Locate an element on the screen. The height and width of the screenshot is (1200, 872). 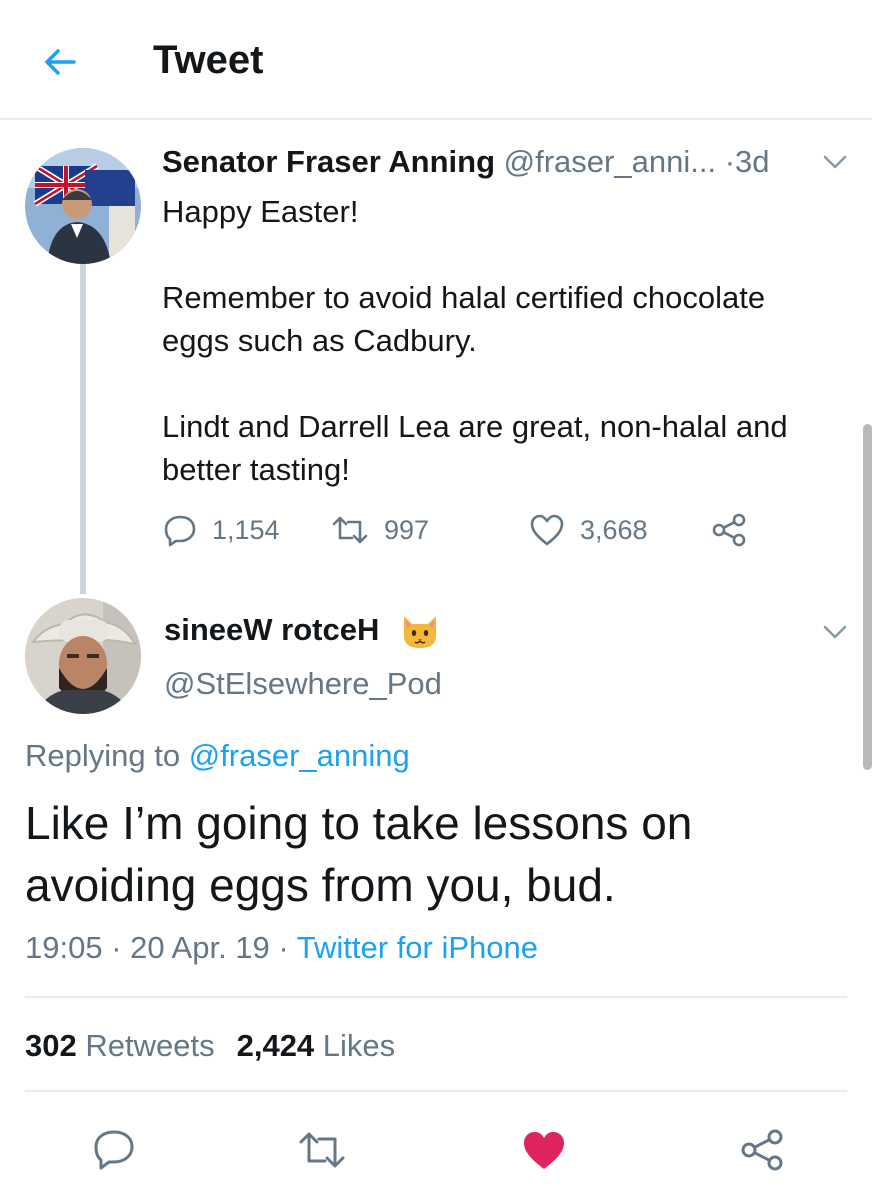
replying-to: Replying to @fraser_anning is located at coordinates (217, 756).